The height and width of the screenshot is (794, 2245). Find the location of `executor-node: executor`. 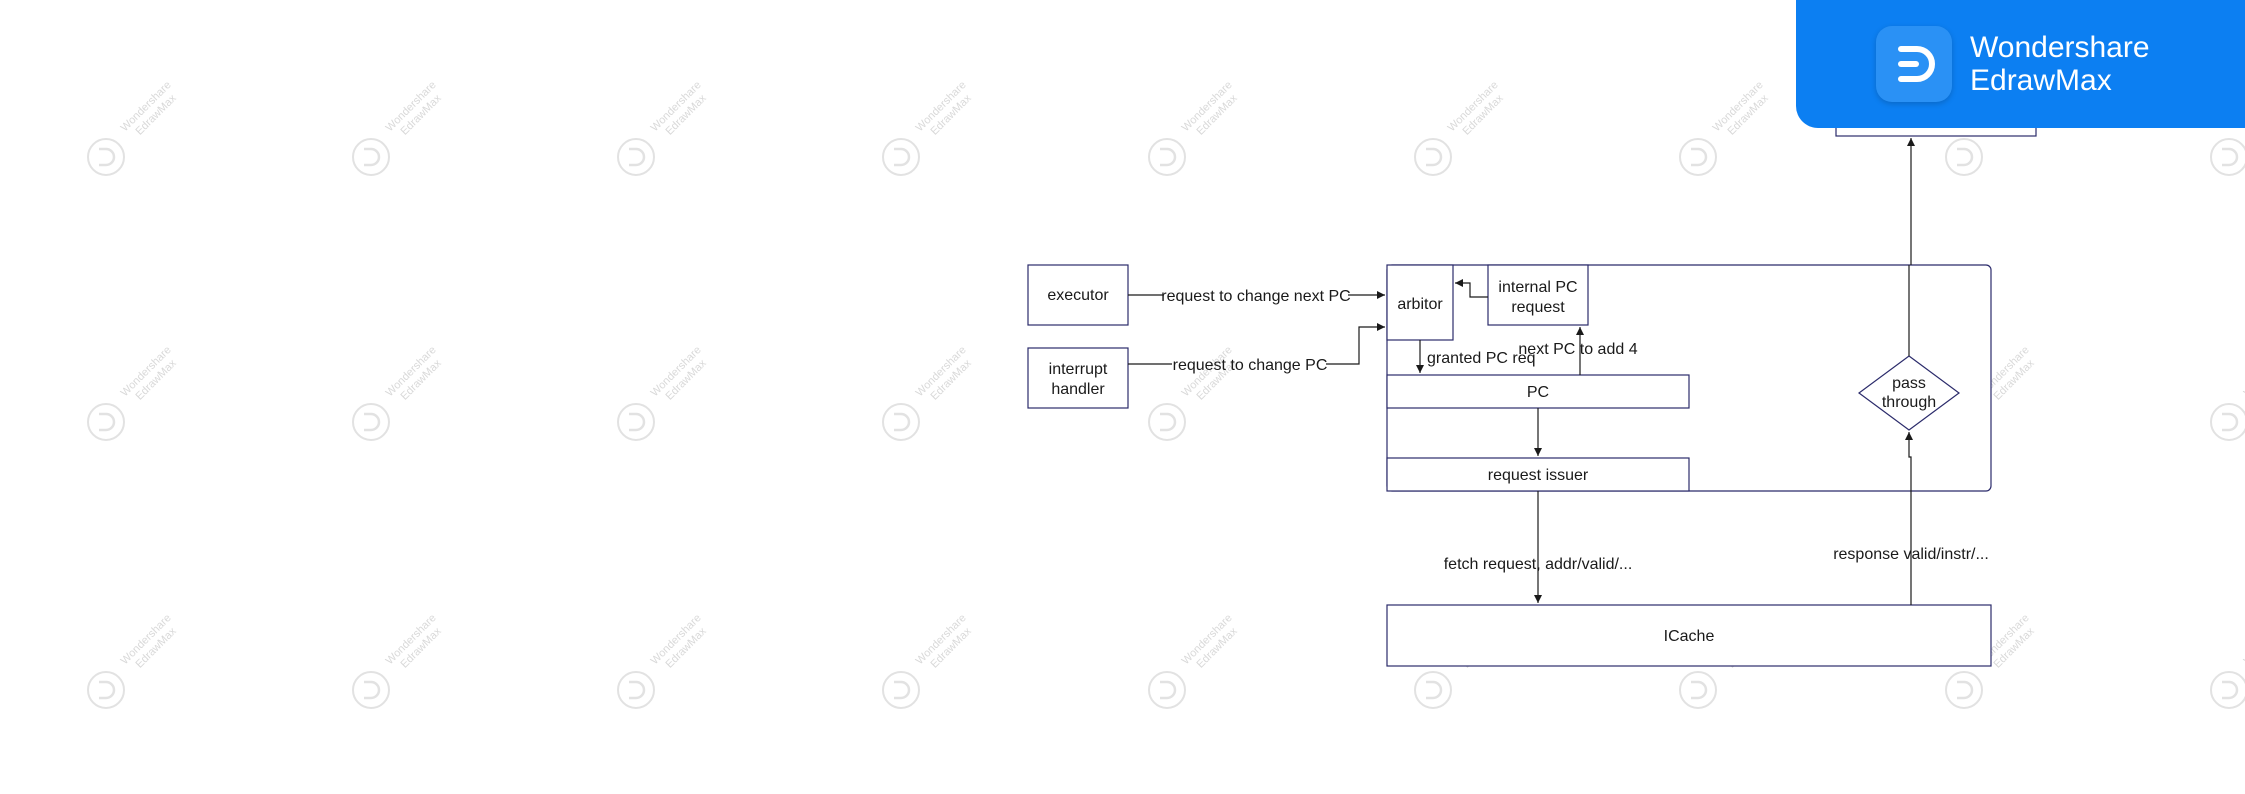

executor-node: executor is located at coordinates (1078, 295).